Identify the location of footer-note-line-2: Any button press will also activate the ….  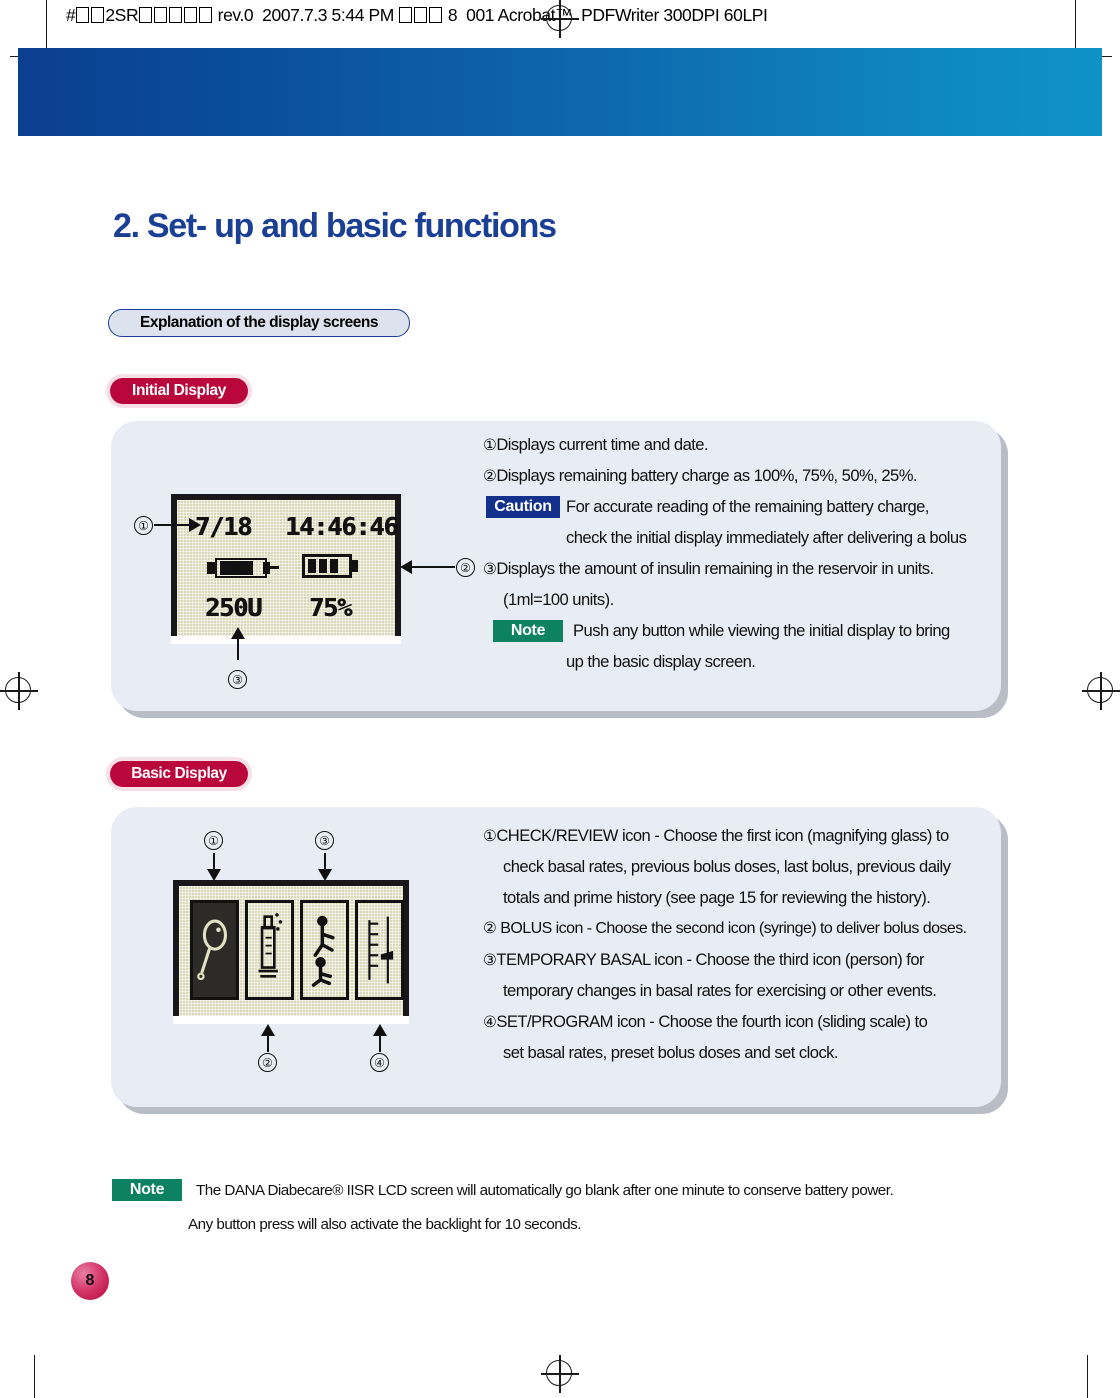
(384, 1224).